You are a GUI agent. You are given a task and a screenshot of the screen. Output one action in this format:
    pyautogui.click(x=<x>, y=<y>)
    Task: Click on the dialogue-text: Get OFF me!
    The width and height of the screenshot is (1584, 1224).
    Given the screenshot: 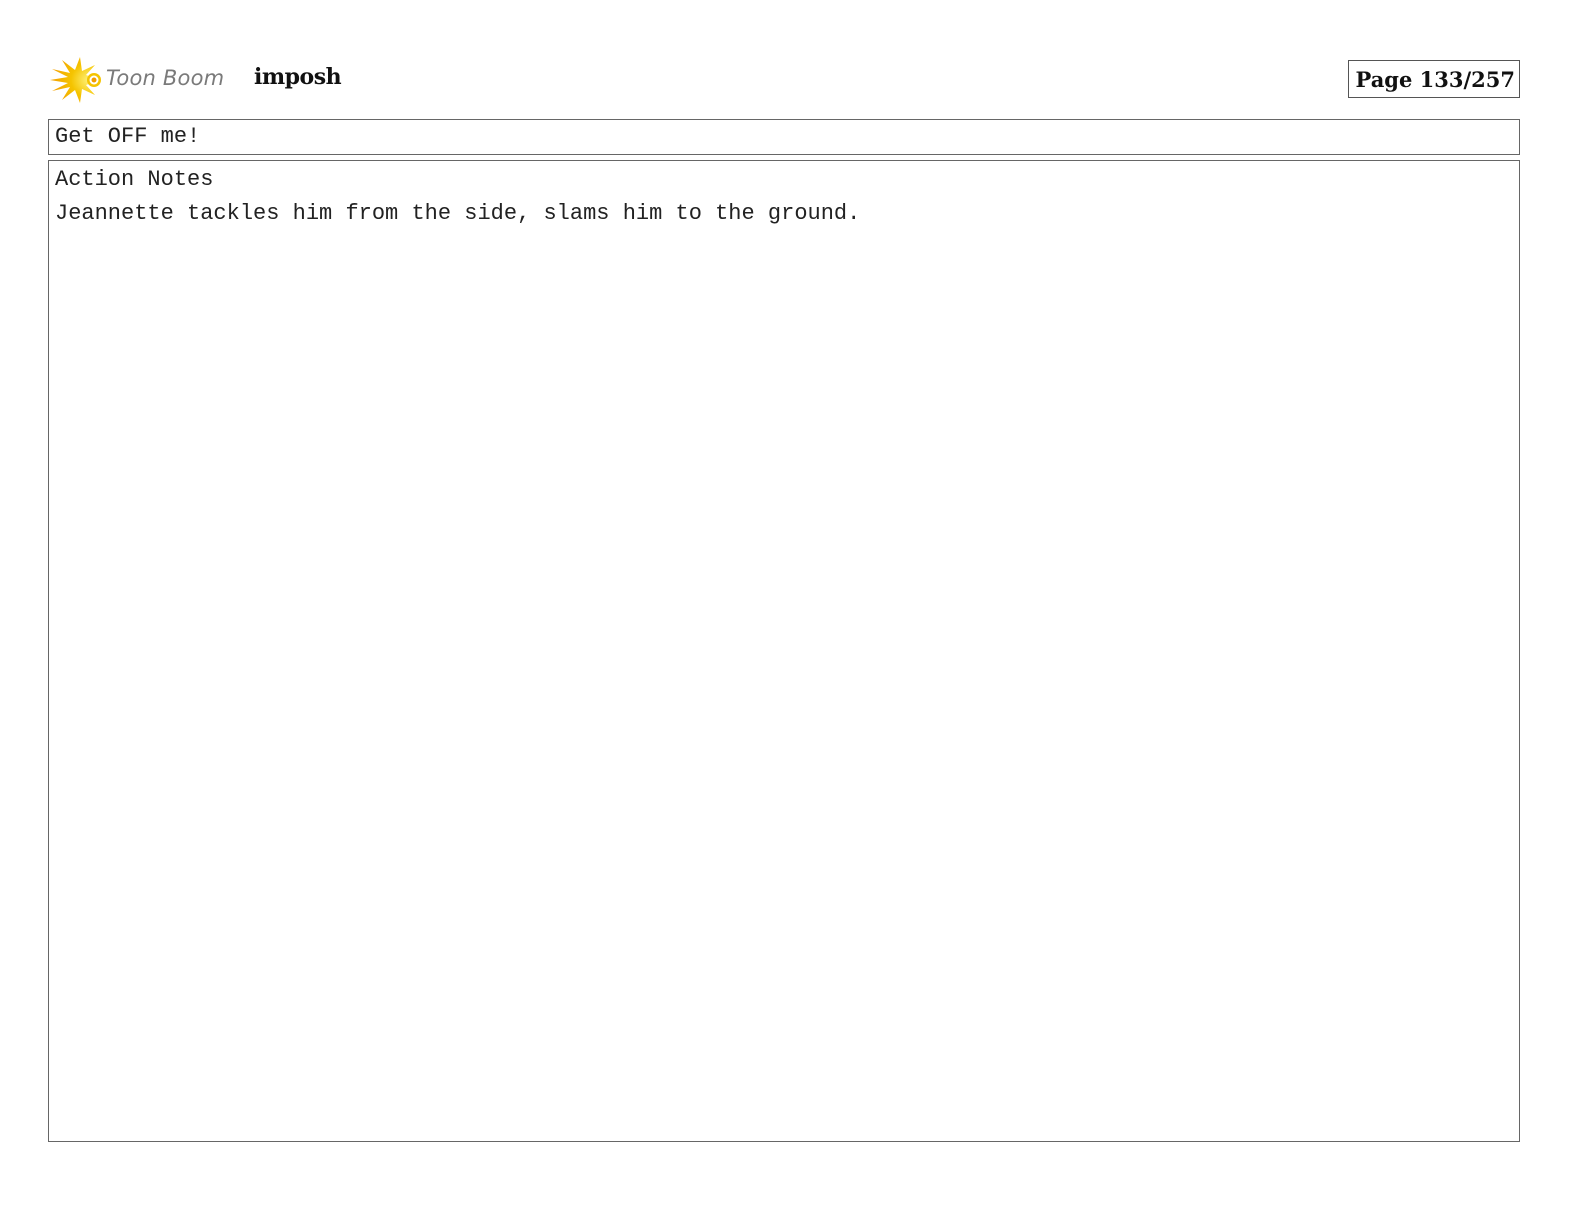 What is the action you would take?
    pyautogui.click(x=128, y=136)
    